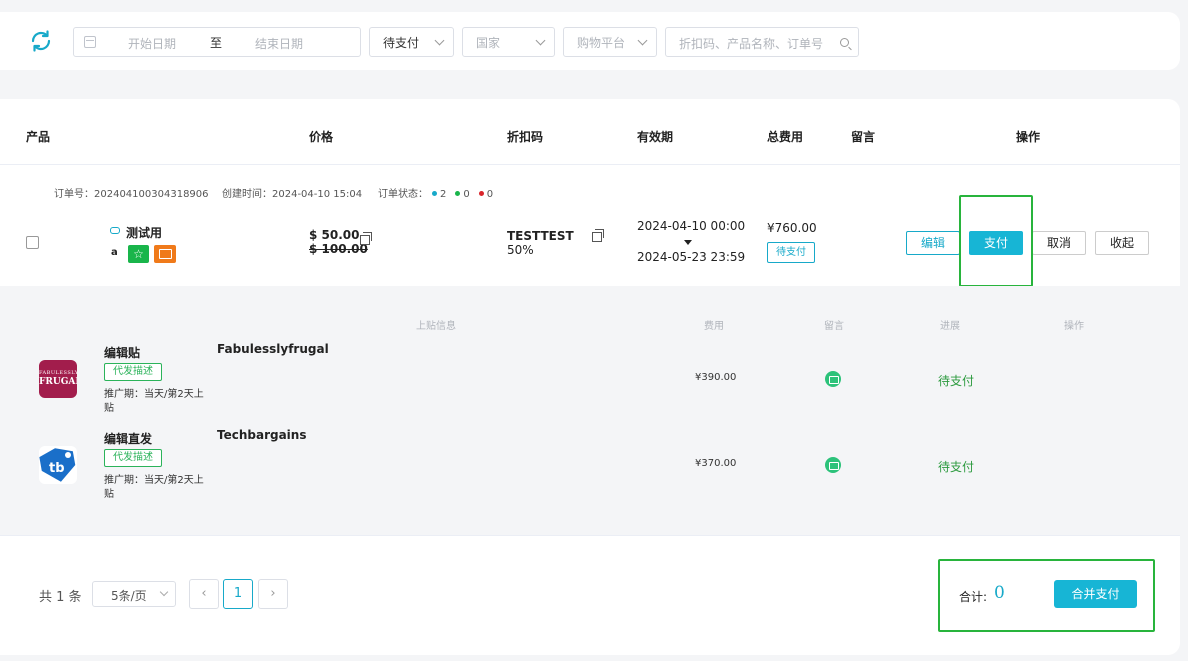  Describe the element at coordinates (996, 241) in the screenshot. I see `pay-highlight-box` at that location.